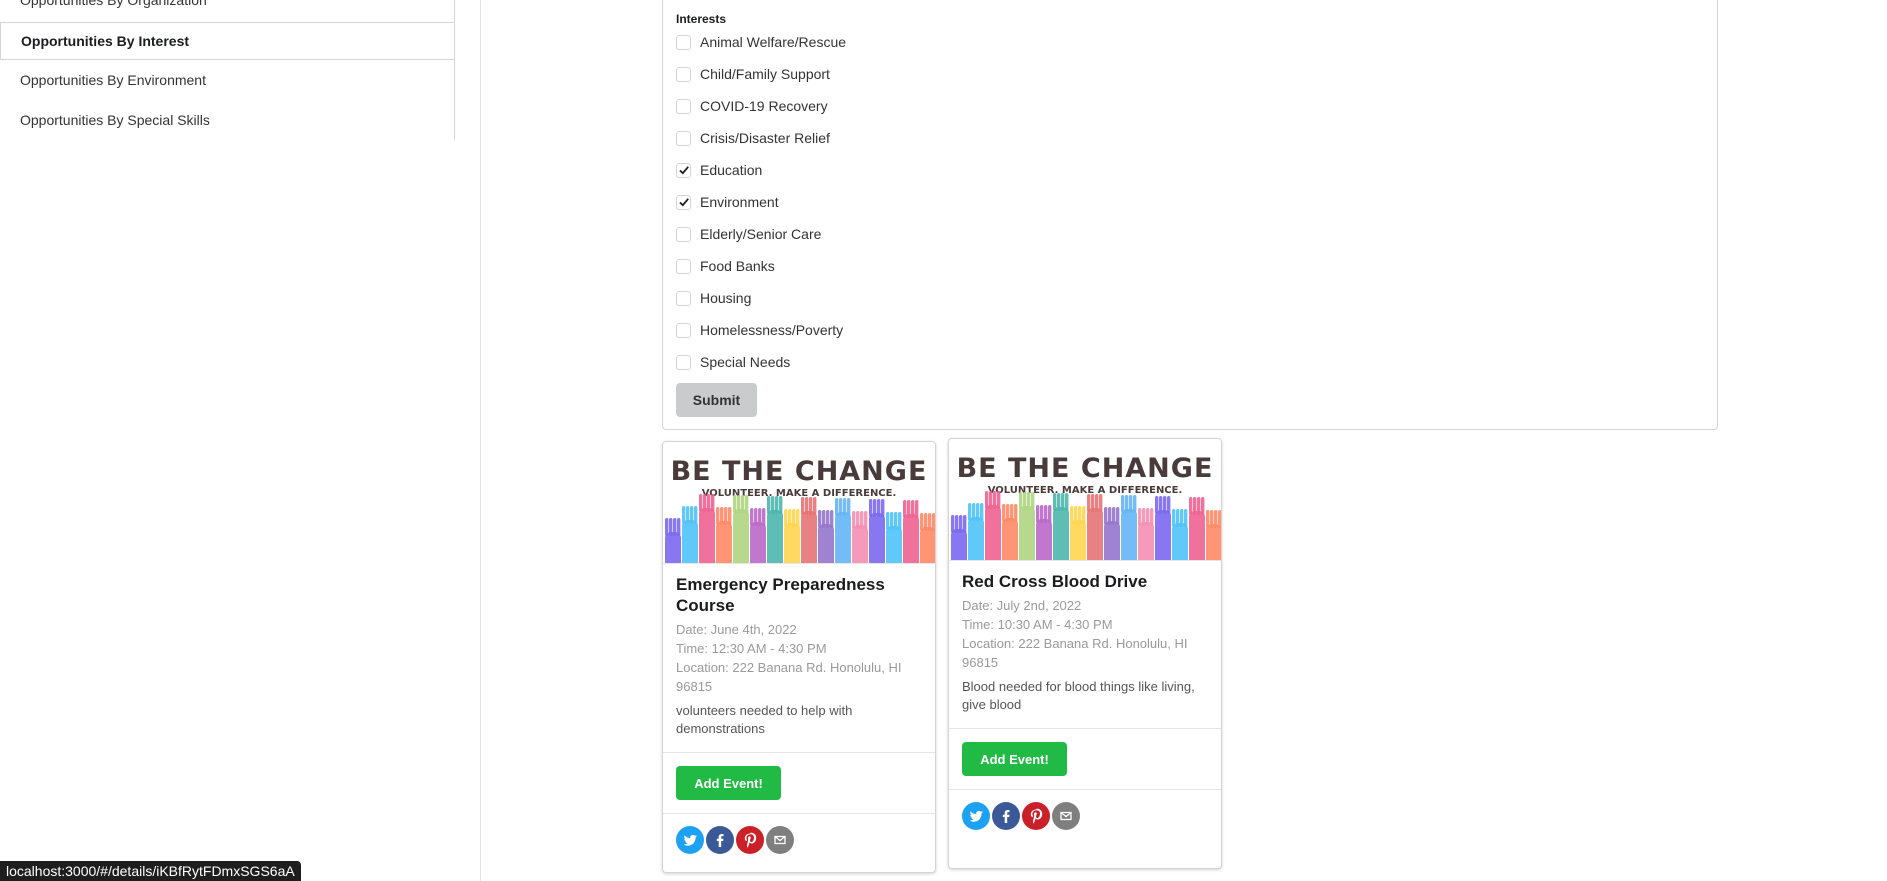 This screenshot has height=881, width=1887. Describe the element at coordinates (765, 138) in the screenshot. I see `interest-label: Crisis/Disaster Relief` at that location.